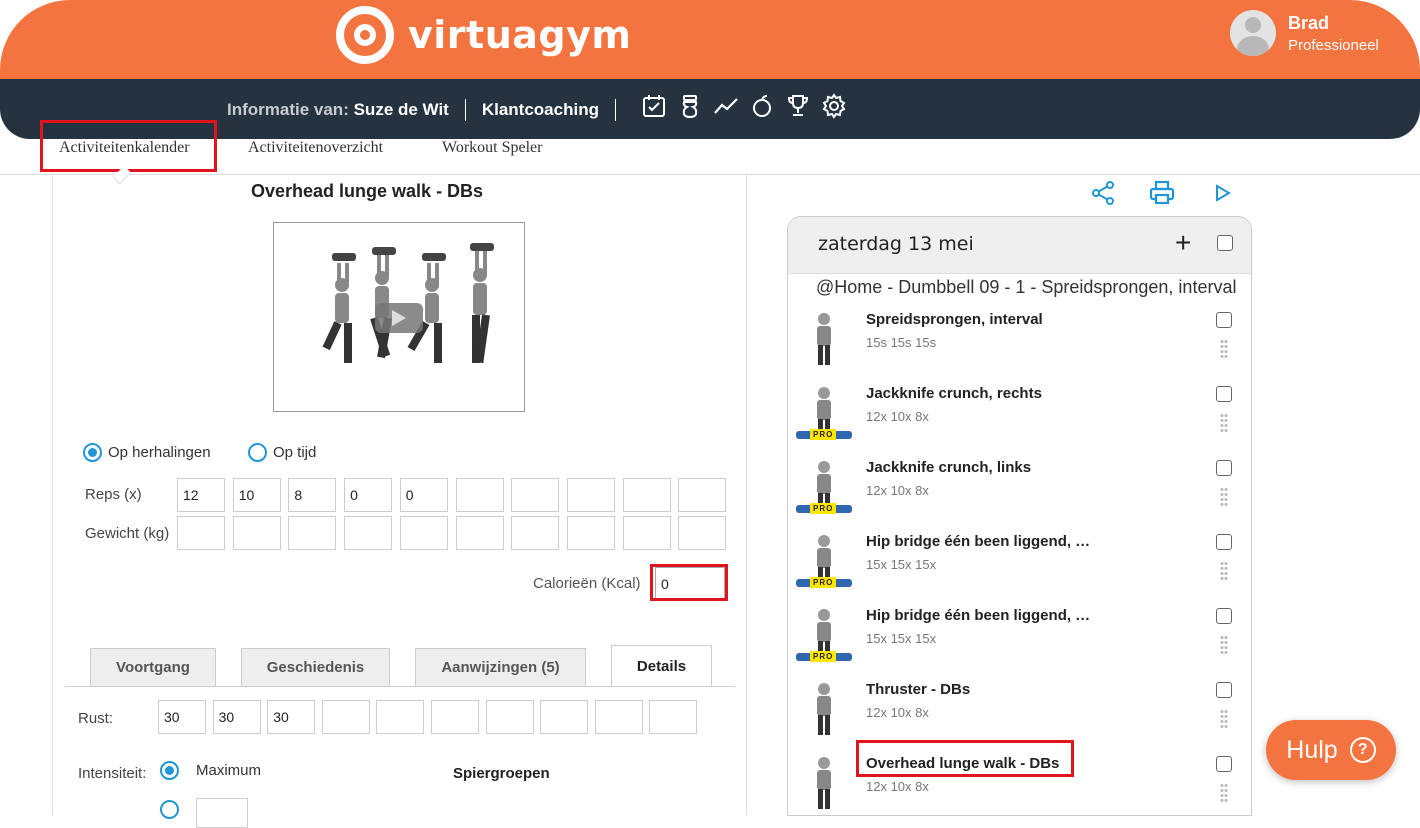  Describe the element at coordinates (954, 319) in the screenshot. I see `exercise-name: Spreidsprongen, interval` at that location.